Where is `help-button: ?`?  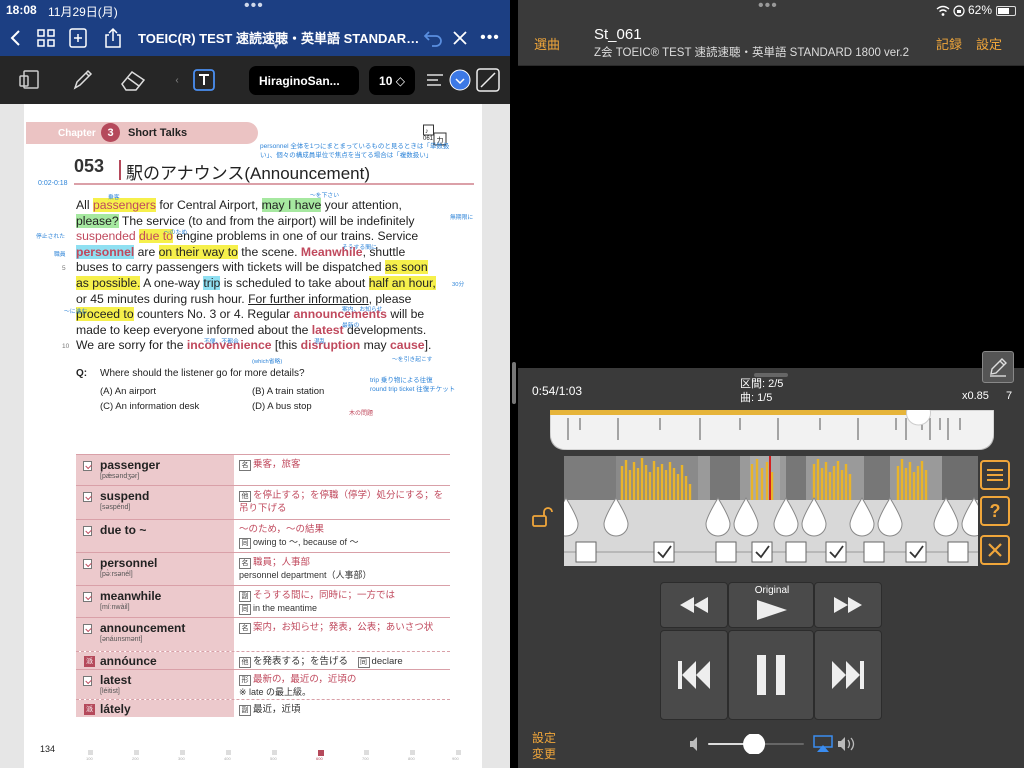
help-button: ? is located at coordinates (995, 511).